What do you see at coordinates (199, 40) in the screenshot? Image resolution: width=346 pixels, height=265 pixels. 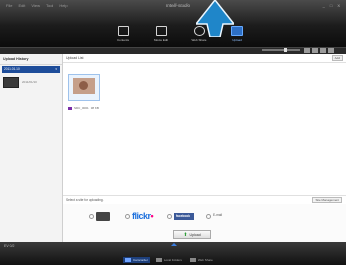 I see `mode-label: Web Share` at bounding box center [199, 40].